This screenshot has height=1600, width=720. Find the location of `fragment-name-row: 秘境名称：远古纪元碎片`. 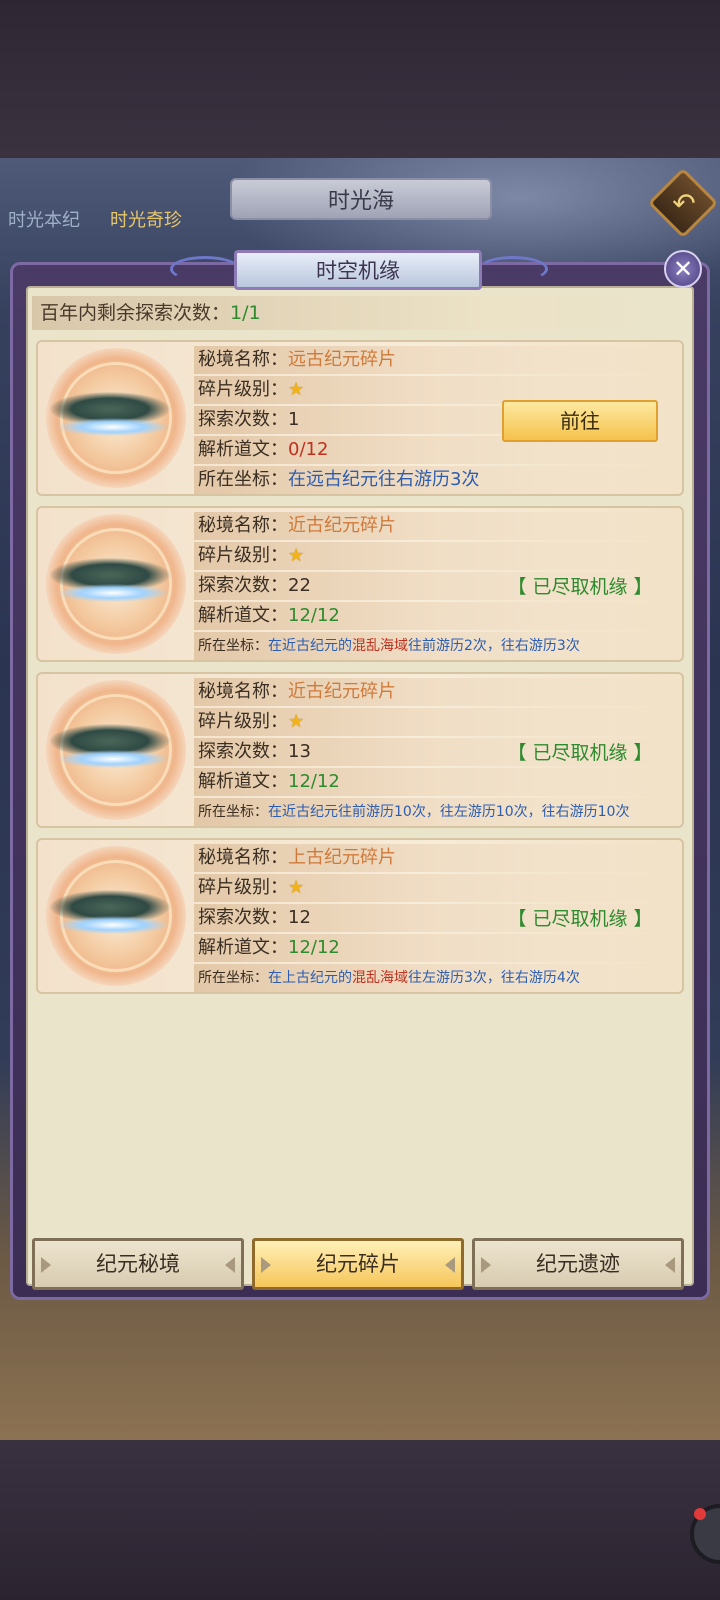

fragment-name-row: 秘境名称：远古纪元碎片 is located at coordinates (437, 360).